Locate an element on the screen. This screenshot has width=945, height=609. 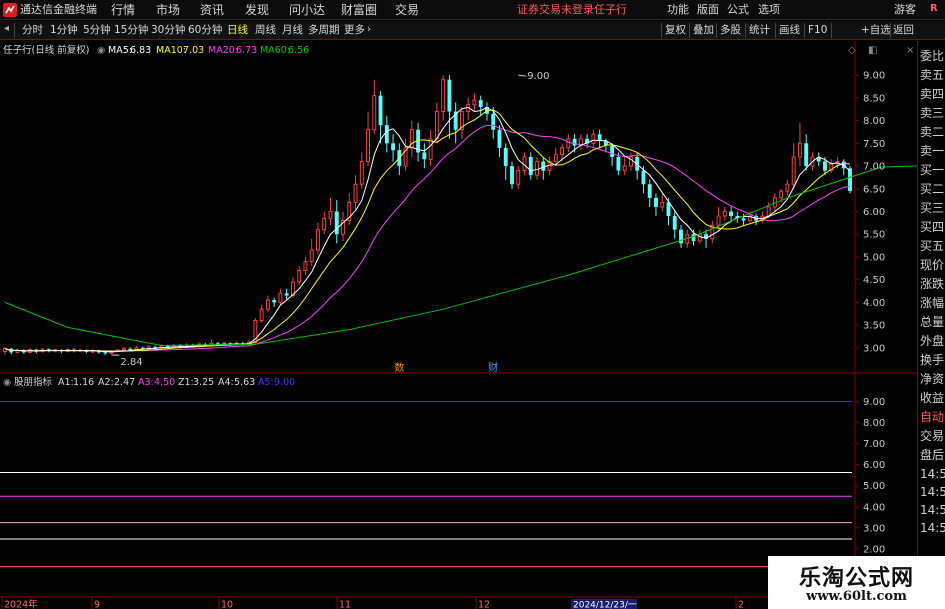
more-chevron-icon: › is located at coordinates (369, 29).